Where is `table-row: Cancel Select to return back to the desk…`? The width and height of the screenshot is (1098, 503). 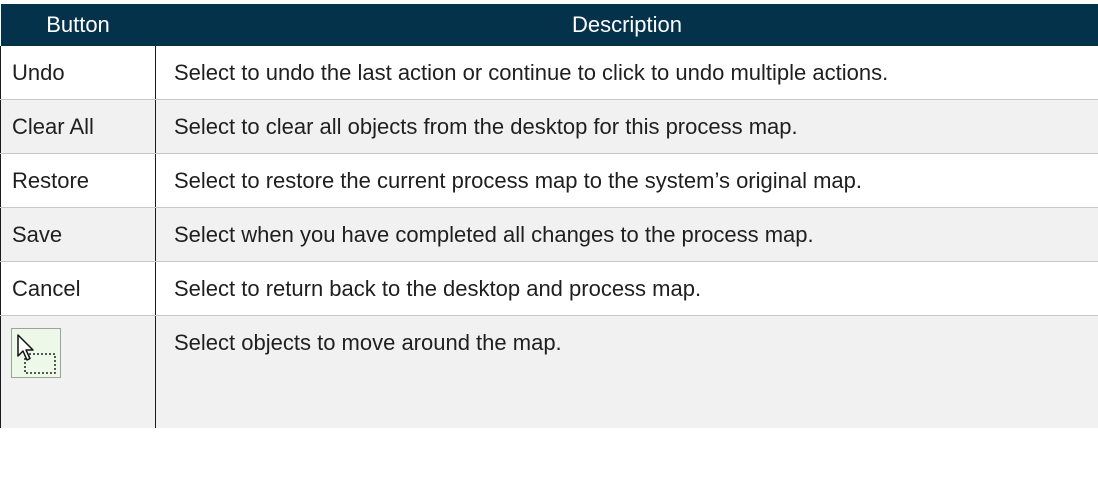
table-row: Cancel Select to return back to the desk… is located at coordinates (549, 288).